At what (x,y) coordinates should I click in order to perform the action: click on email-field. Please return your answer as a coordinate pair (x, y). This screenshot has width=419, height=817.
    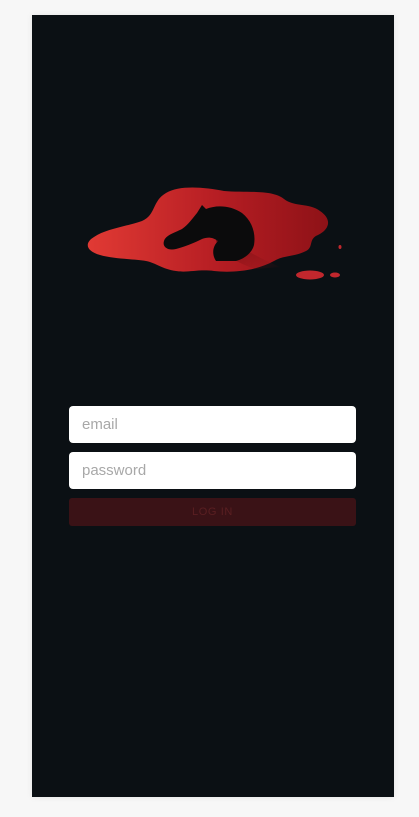
    Looking at the image, I should click on (212, 424).